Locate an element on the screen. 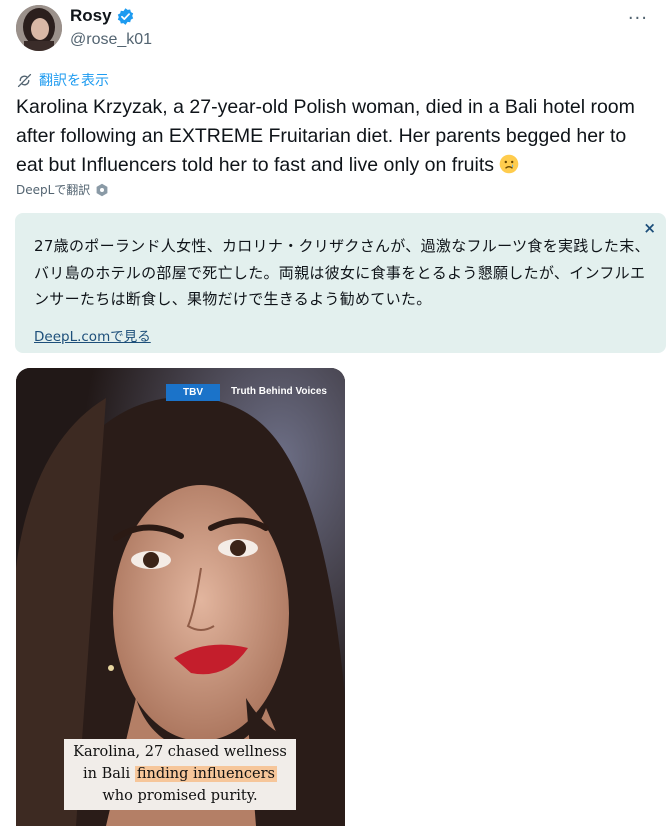 The image size is (670, 826). deepl-label: DeepLで翻訳 is located at coordinates (53, 190).